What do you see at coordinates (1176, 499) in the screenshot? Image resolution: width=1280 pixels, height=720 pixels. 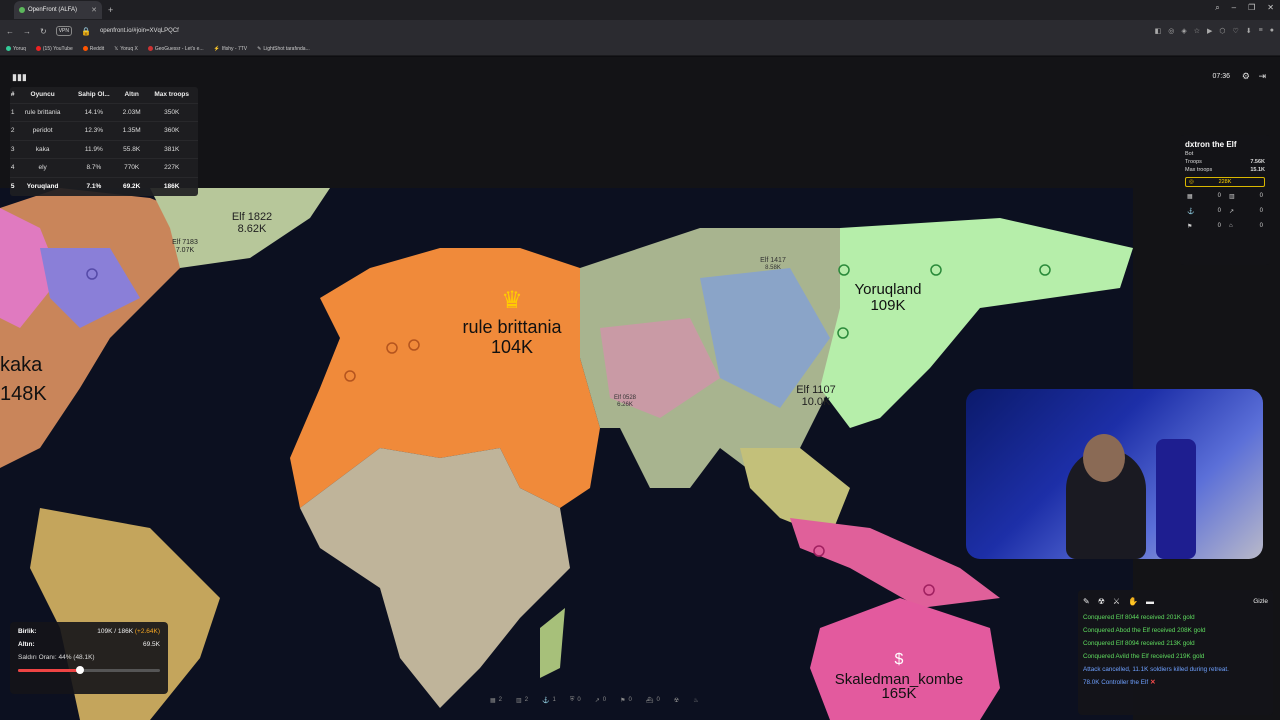 I see `webcam-chair` at bounding box center [1176, 499].